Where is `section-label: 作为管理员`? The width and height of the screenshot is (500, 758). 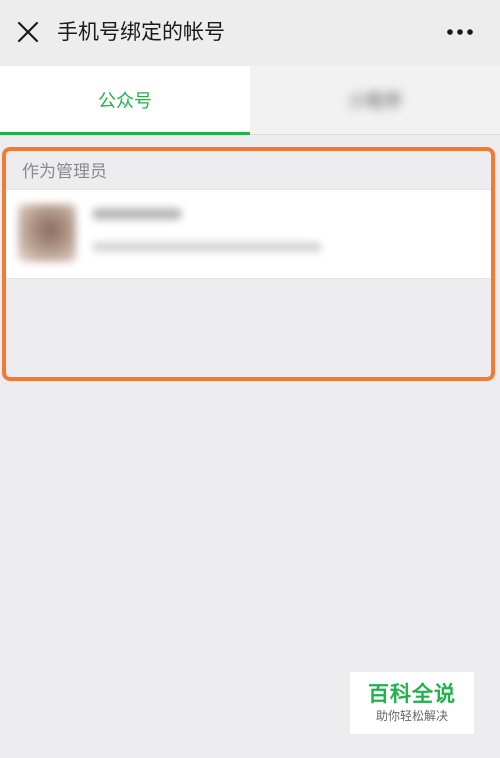 section-label: 作为管理员 is located at coordinates (64, 172).